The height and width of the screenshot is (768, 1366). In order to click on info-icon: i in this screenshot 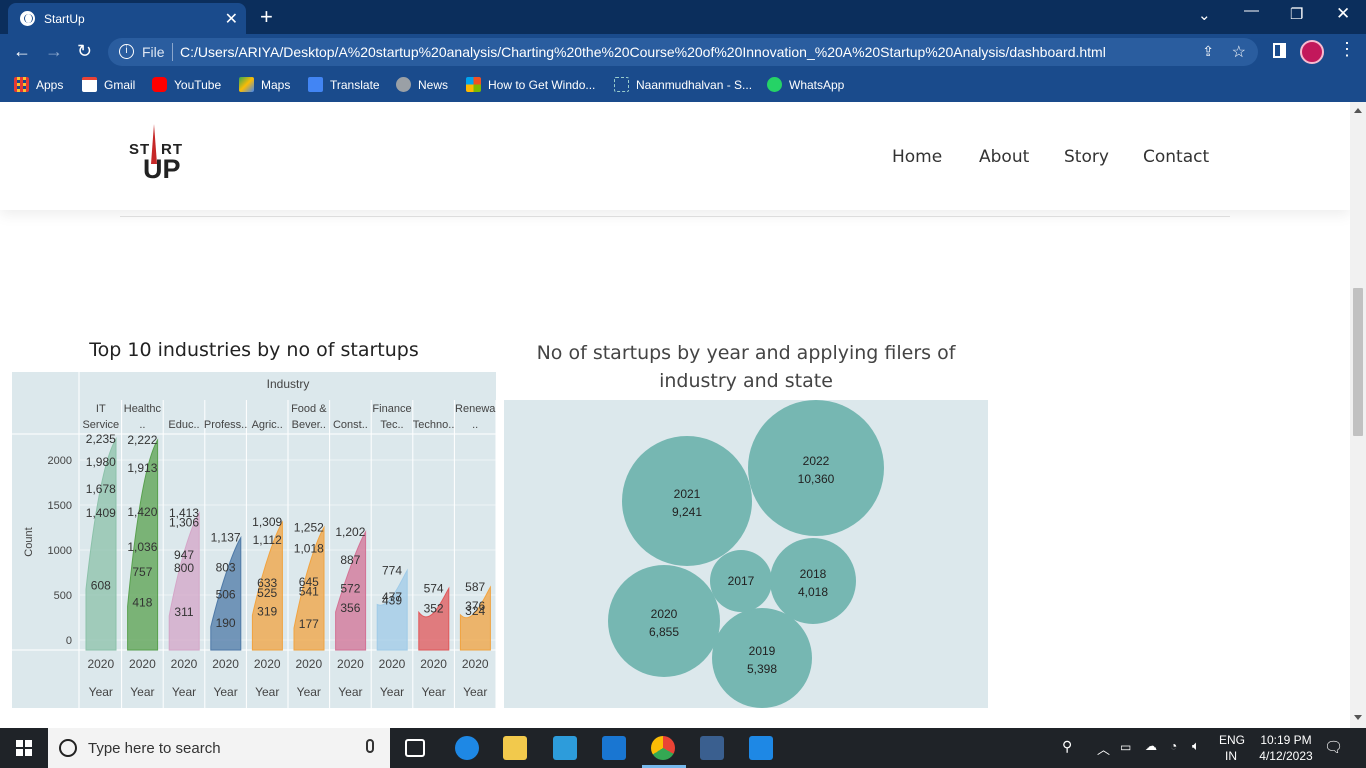, I will do `click(126, 51)`.